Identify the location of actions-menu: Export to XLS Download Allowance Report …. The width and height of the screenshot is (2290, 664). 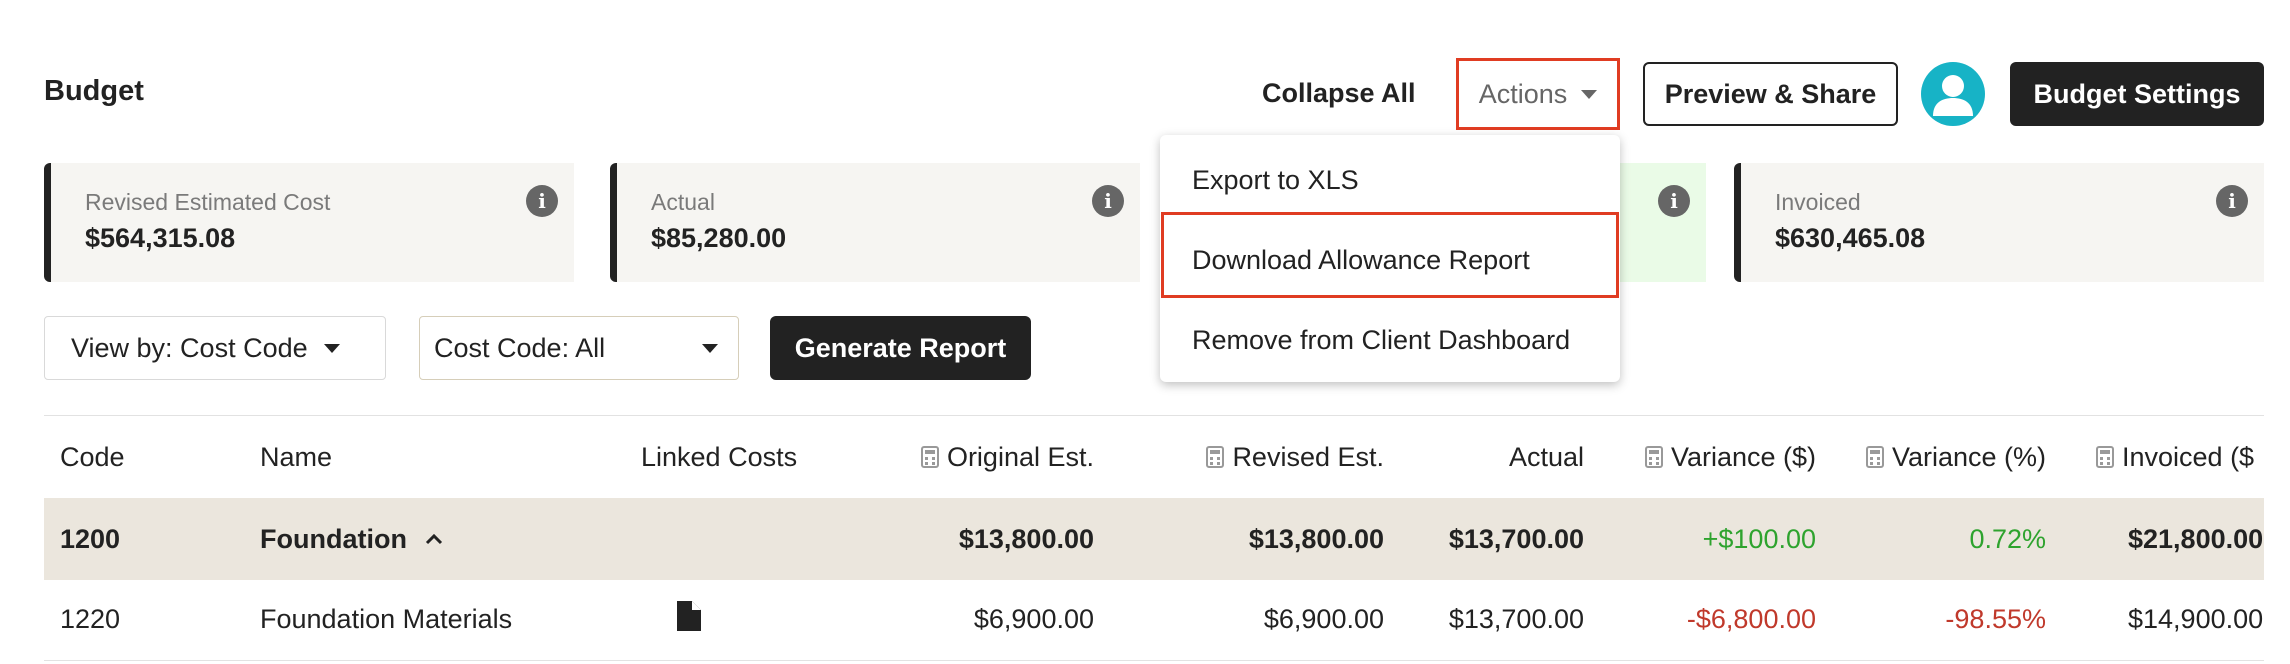
(1390, 258).